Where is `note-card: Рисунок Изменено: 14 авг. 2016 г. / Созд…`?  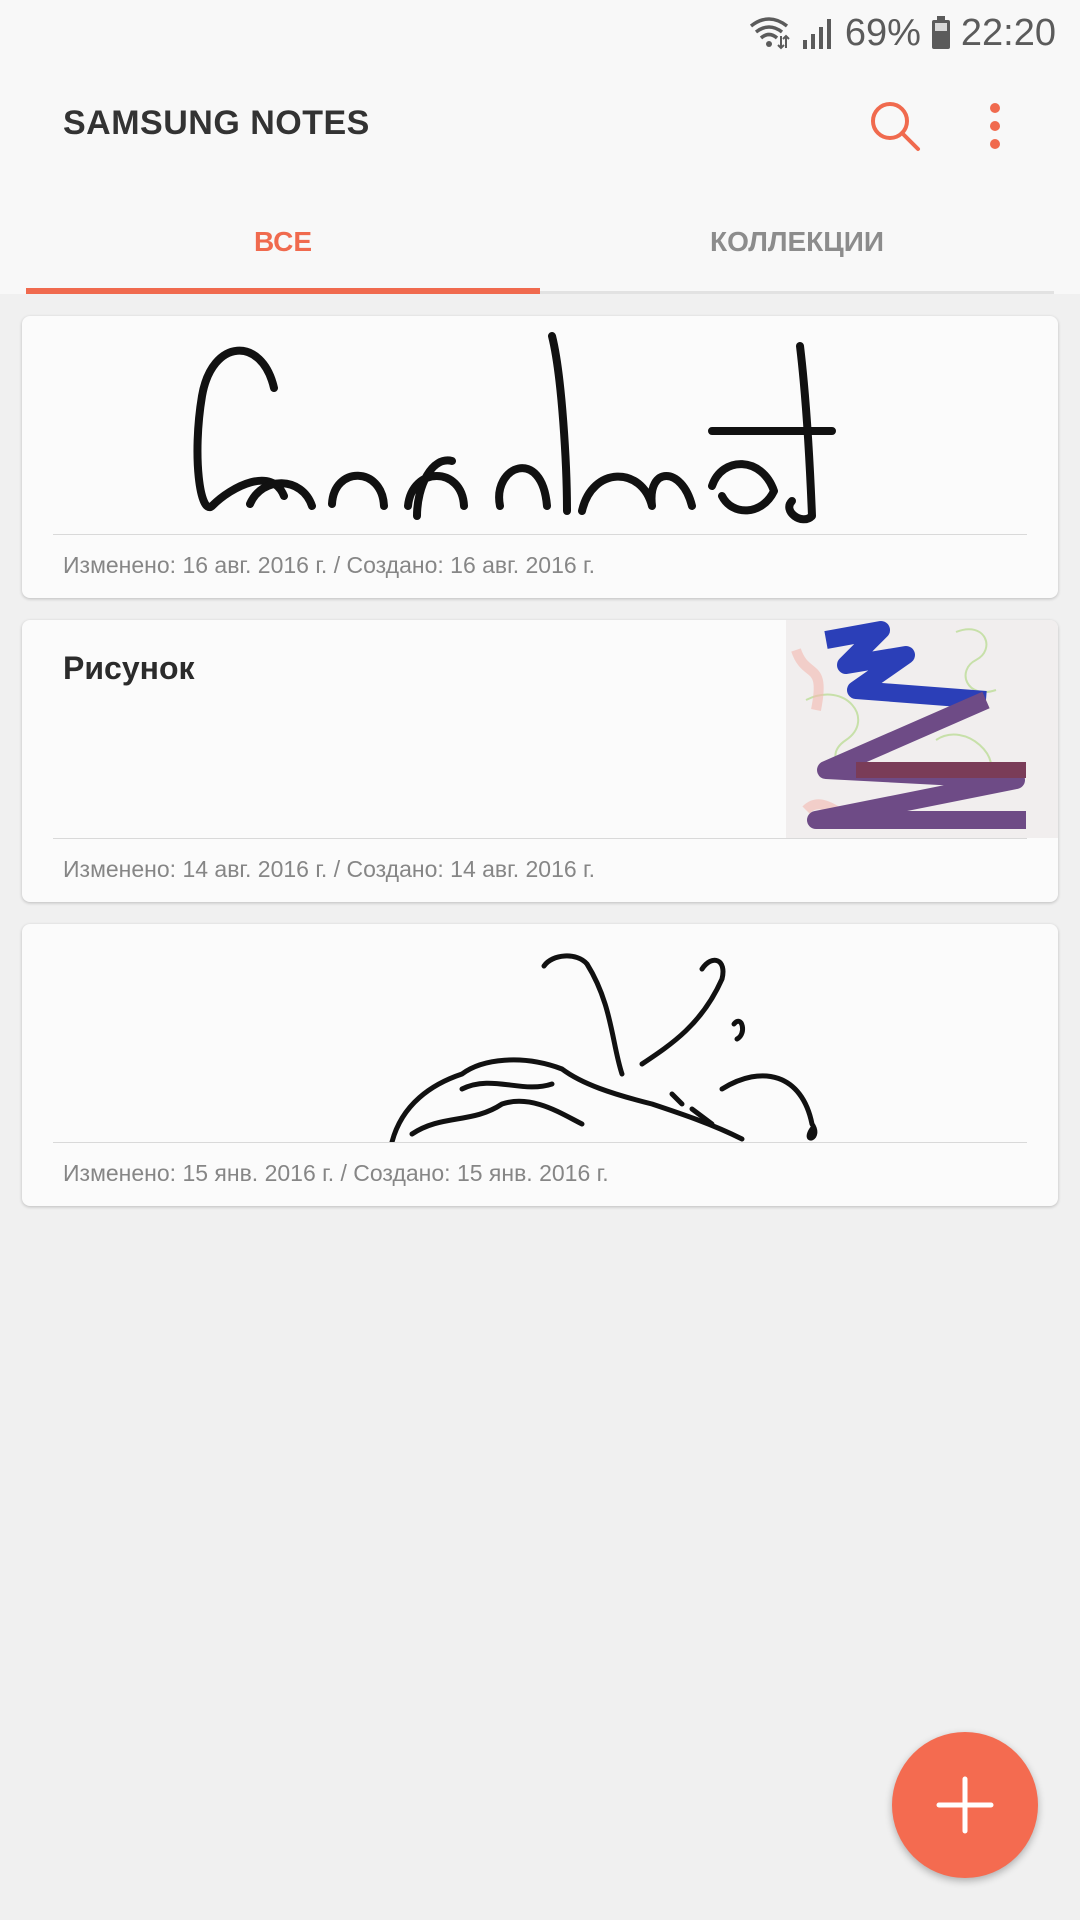 note-card: Рисунок Изменено: 14 авг. 2016 г. / Созд… is located at coordinates (540, 761).